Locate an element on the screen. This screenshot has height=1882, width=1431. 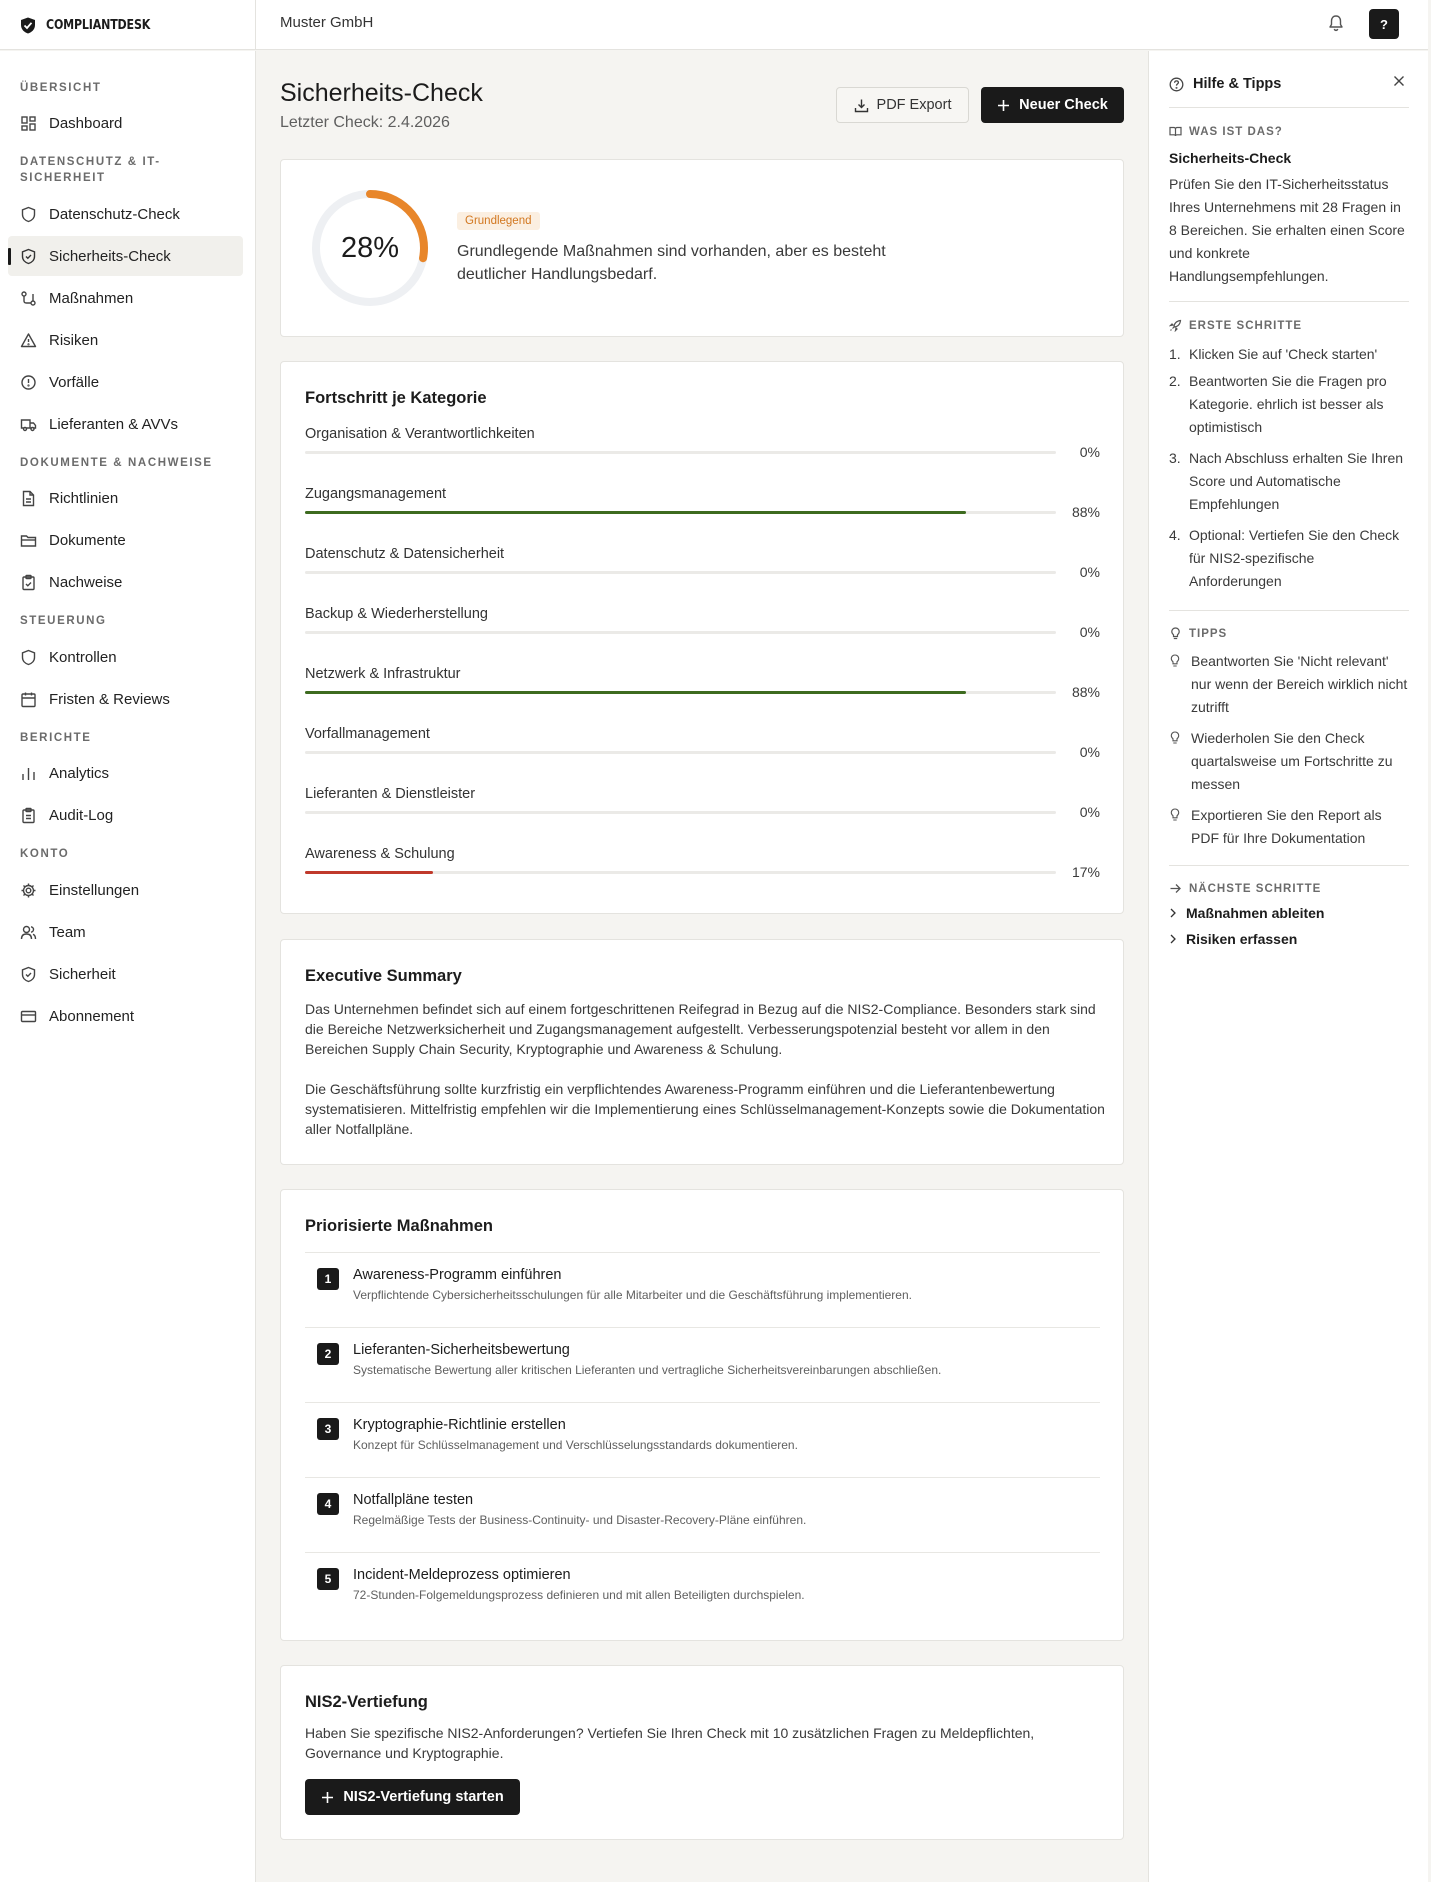
sidebar-item-nachweise: Nachweise is located at coordinates (125, 582).